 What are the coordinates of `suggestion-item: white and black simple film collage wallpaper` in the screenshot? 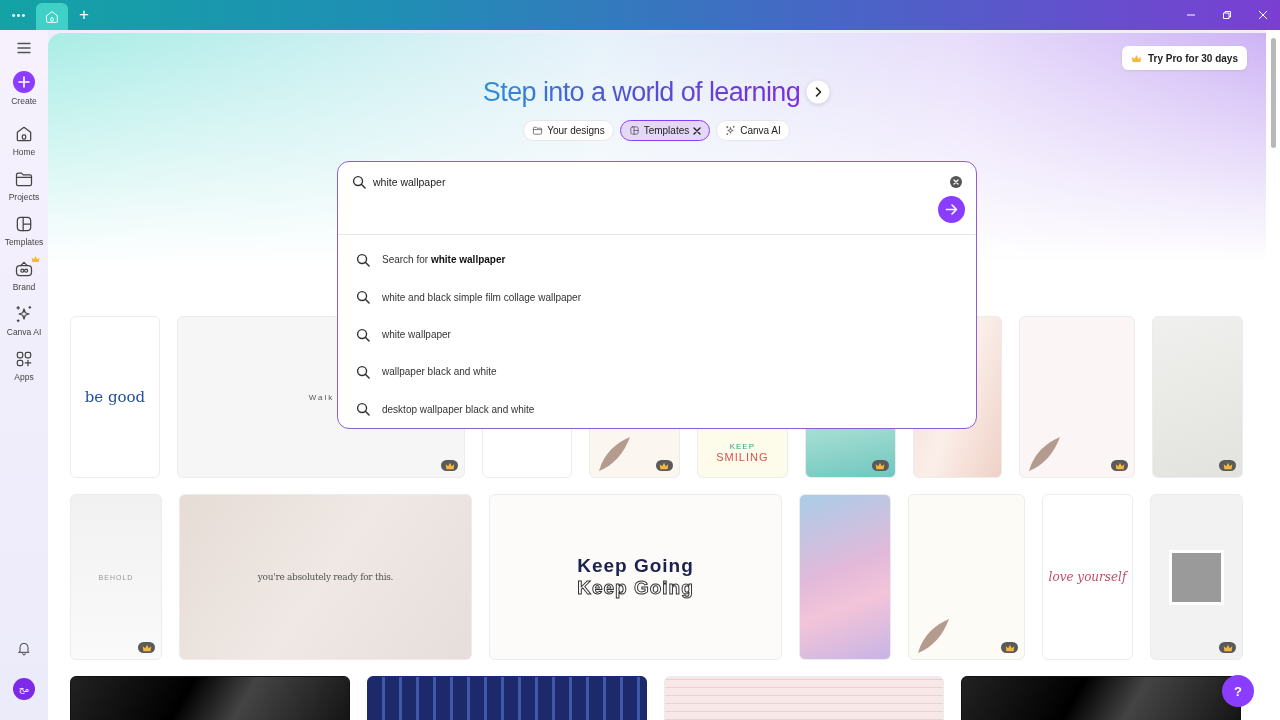 It's located at (657, 297).